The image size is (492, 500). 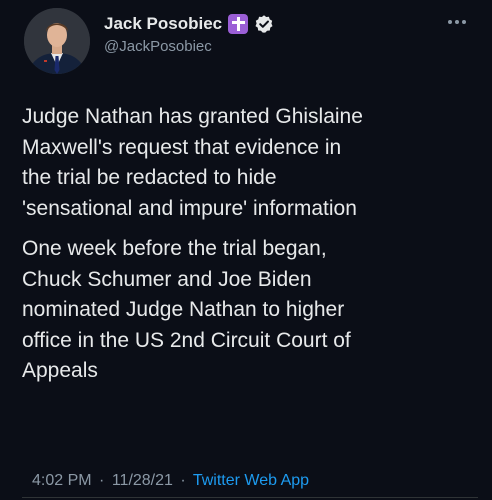 What do you see at coordinates (62, 480) in the screenshot?
I see `tweet-time: 4:02 PM` at bounding box center [62, 480].